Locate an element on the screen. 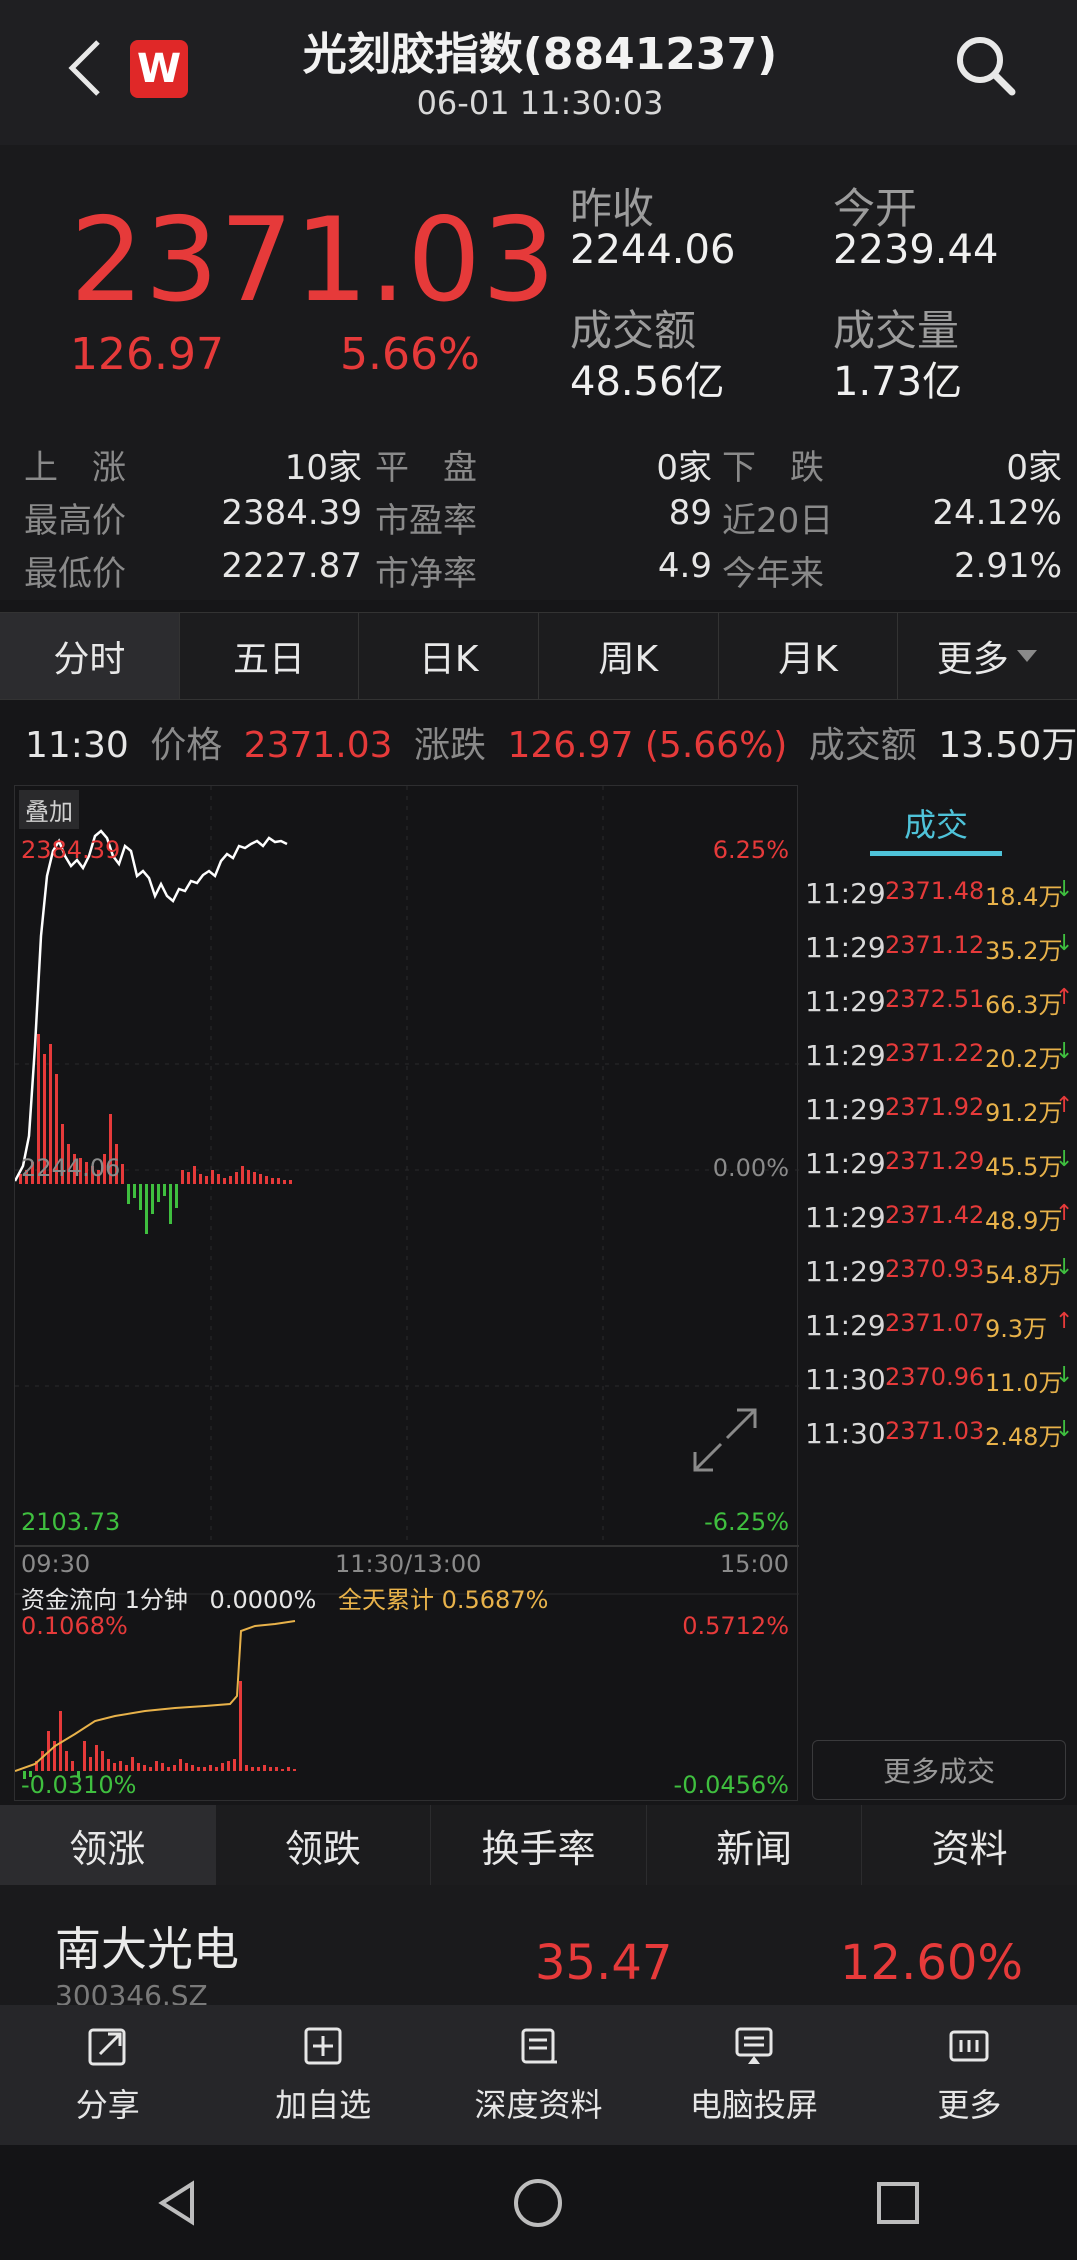 The width and height of the screenshot is (1077, 2260). deep-data-button: 深度资料 is located at coordinates (538, 2075).